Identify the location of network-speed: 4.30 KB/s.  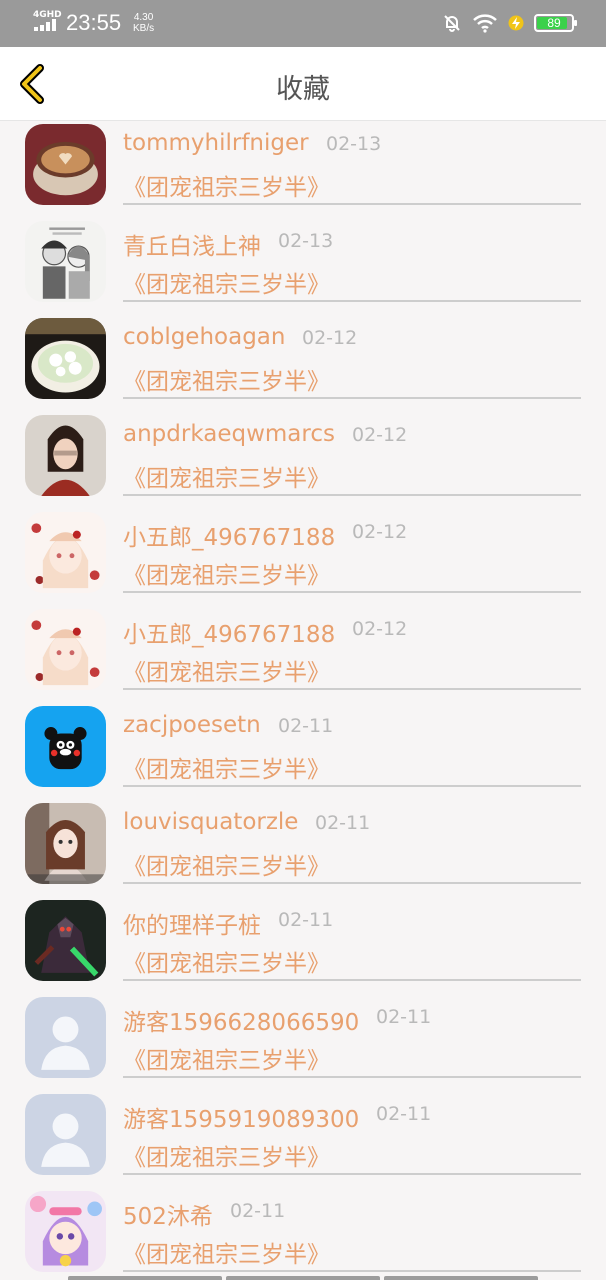
(143, 23).